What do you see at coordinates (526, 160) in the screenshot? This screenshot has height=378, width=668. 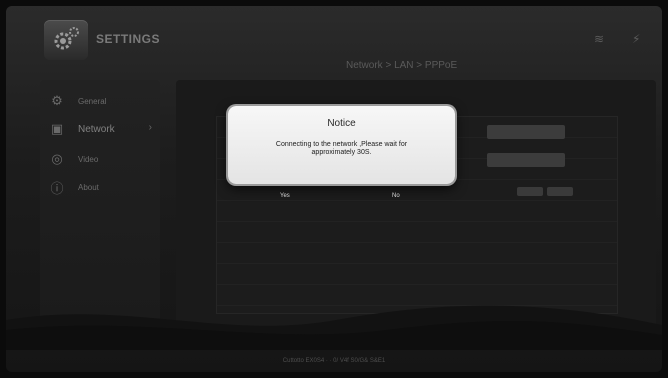 I see `password-field` at bounding box center [526, 160].